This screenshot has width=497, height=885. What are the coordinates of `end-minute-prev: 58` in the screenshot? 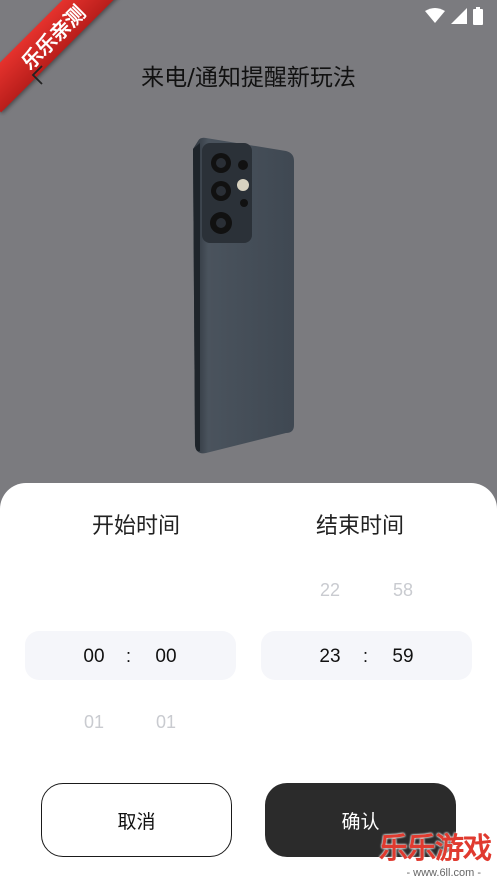 It's located at (403, 590).